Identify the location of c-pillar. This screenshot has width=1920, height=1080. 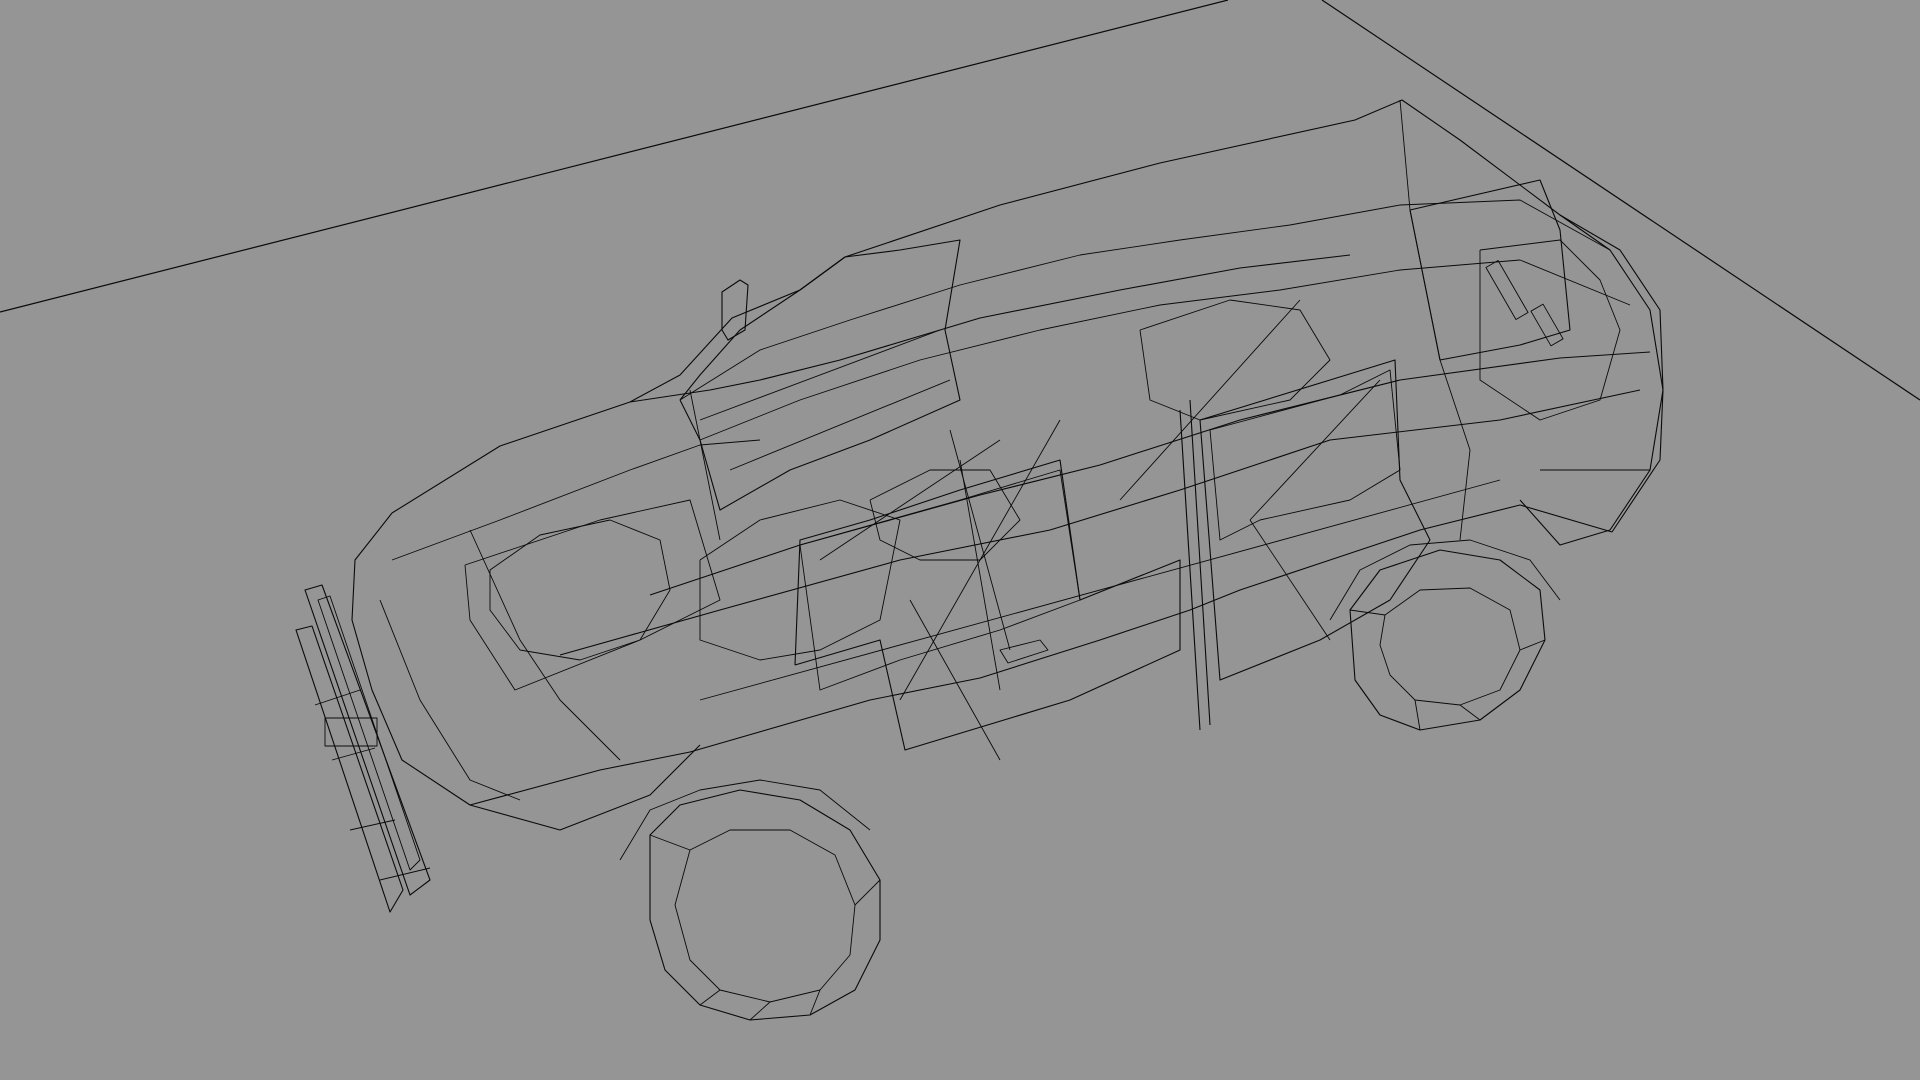
(1435, 320).